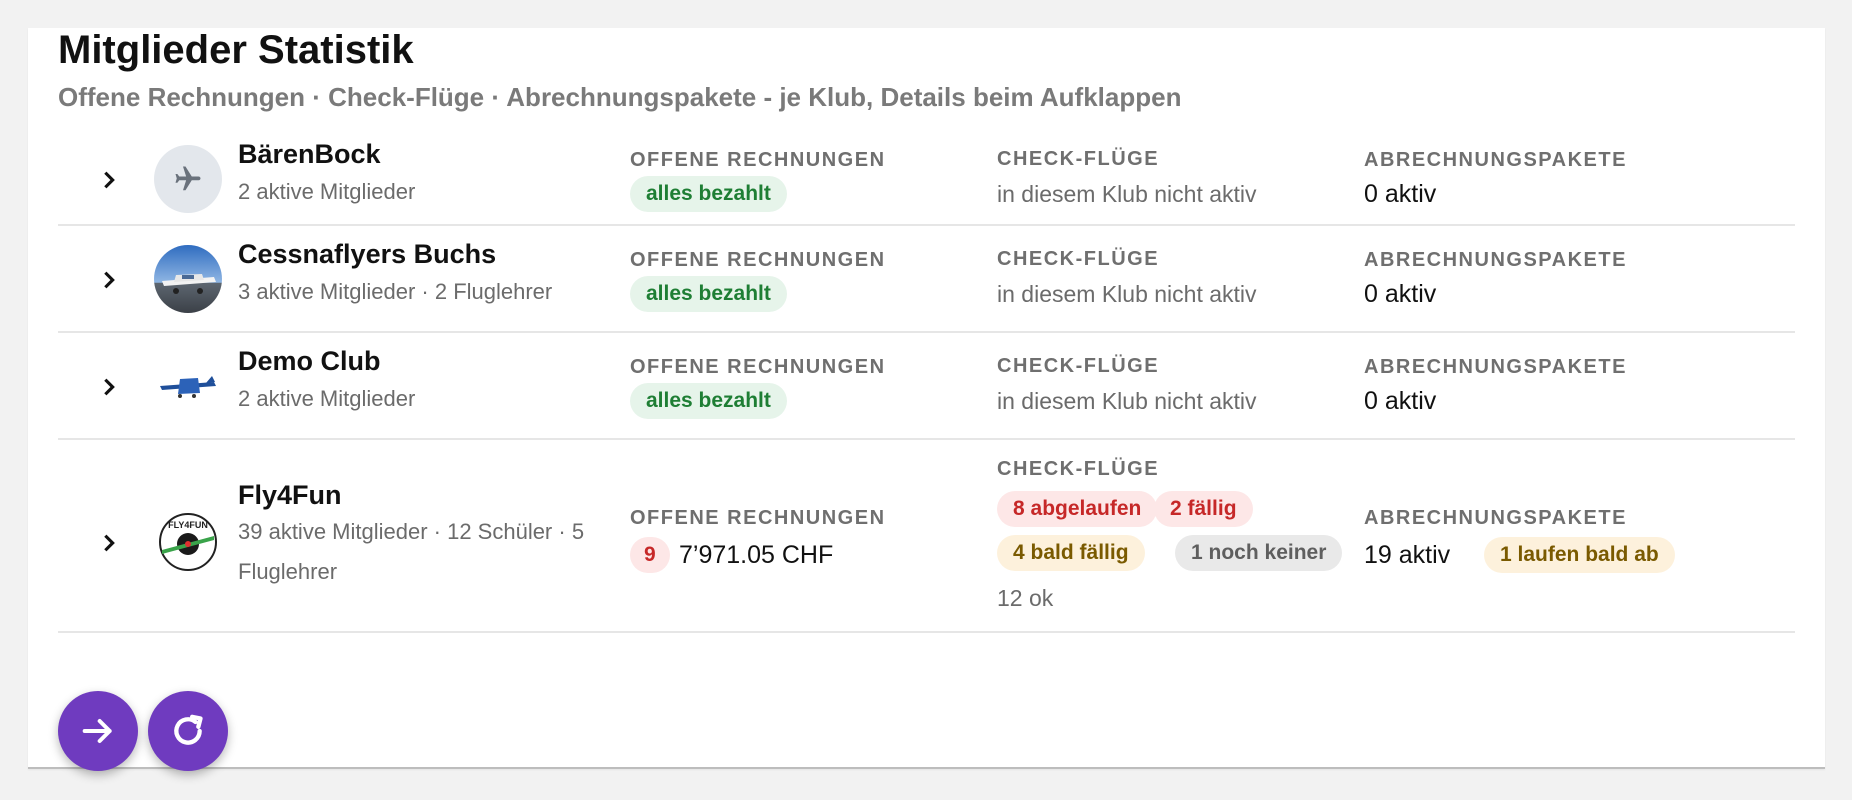 The height and width of the screenshot is (800, 1852). I want to click on club-avatar, so click(188, 279).